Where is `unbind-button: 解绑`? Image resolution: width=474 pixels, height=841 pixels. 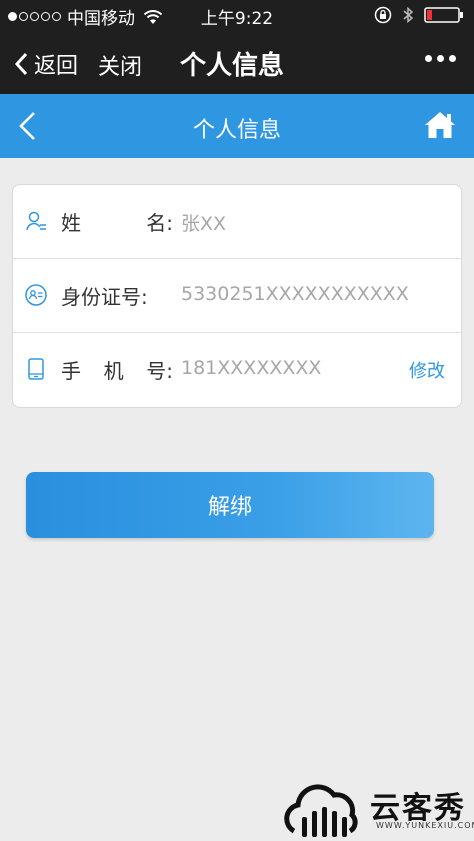 unbind-button: 解绑 is located at coordinates (230, 505).